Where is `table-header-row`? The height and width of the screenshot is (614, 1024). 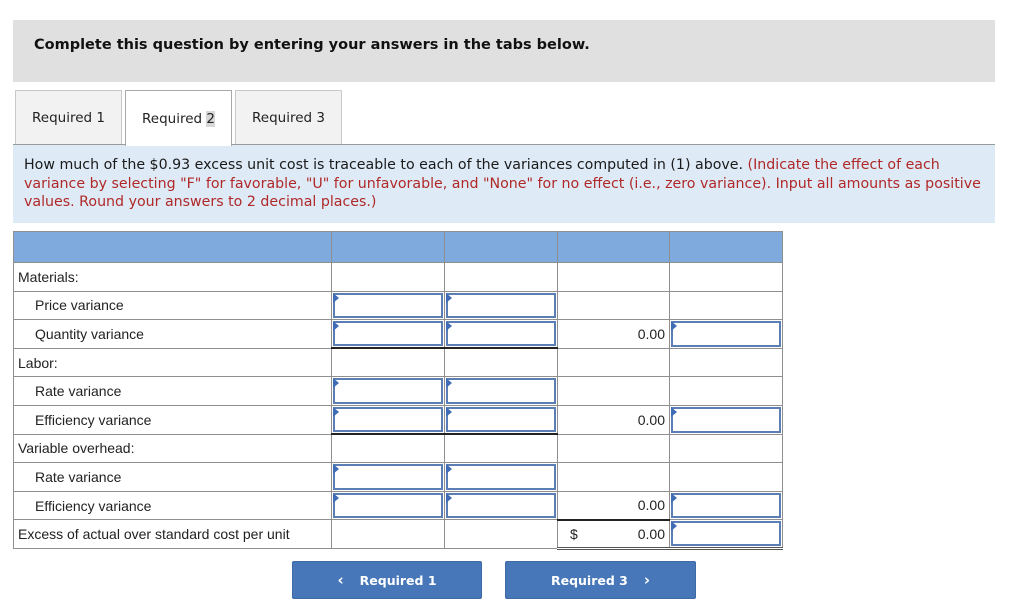
table-header-row is located at coordinates (398, 247).